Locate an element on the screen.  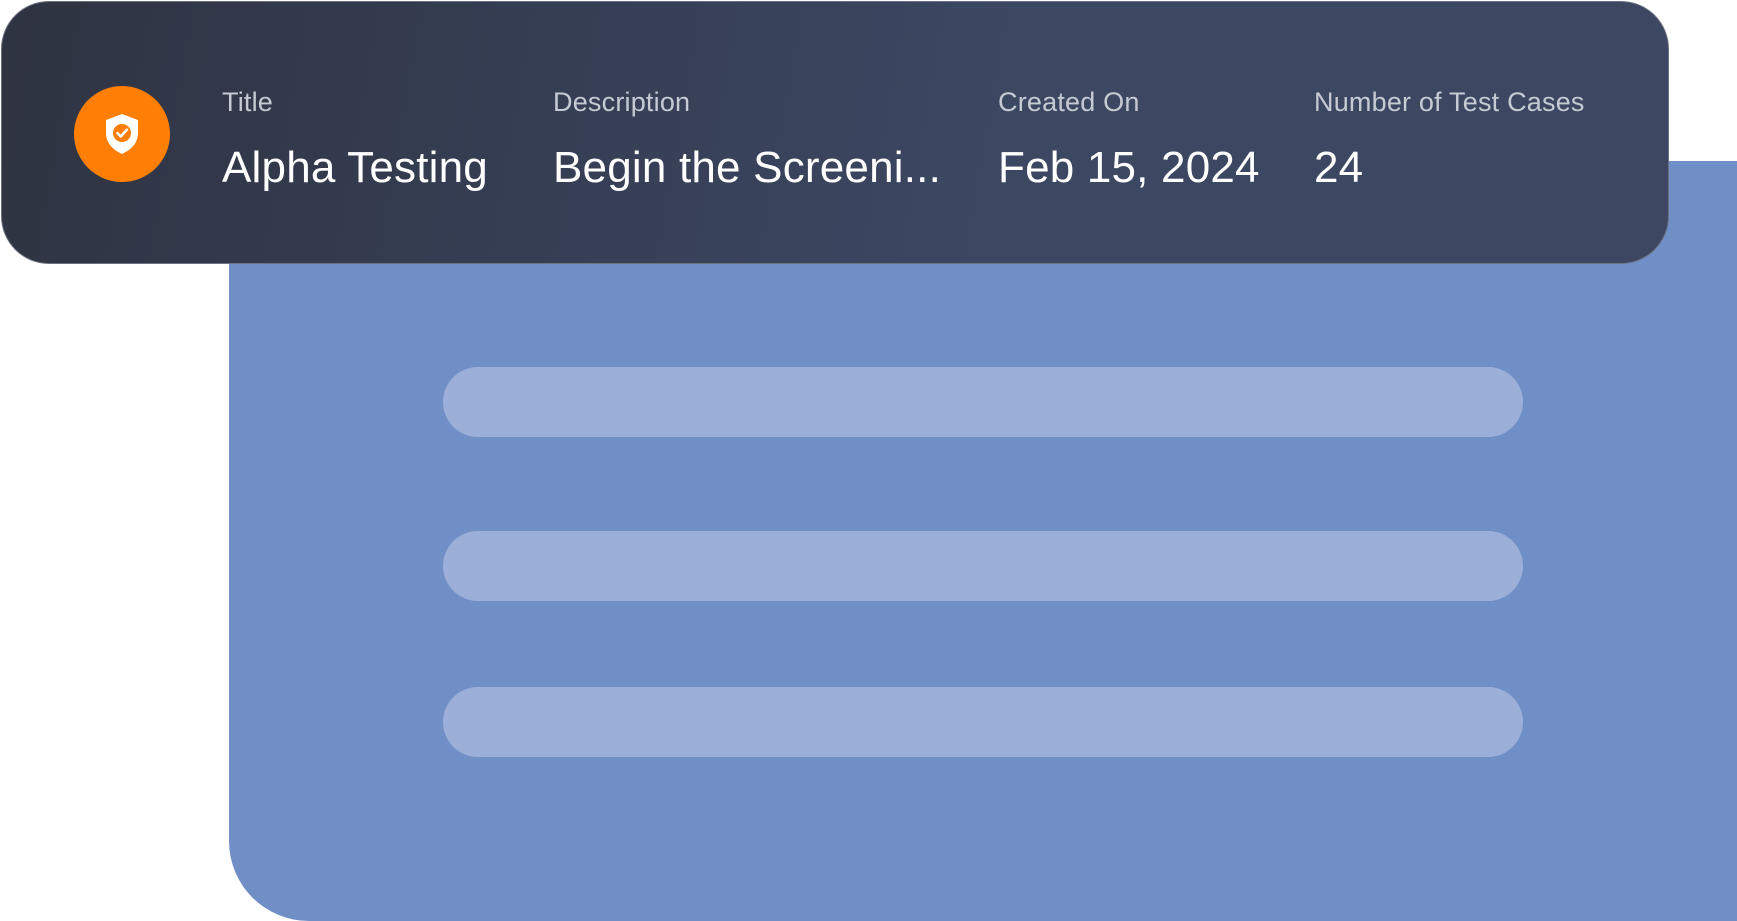
created-on-value: Feb 15, 2024 is located at coordinates (1129, 167).